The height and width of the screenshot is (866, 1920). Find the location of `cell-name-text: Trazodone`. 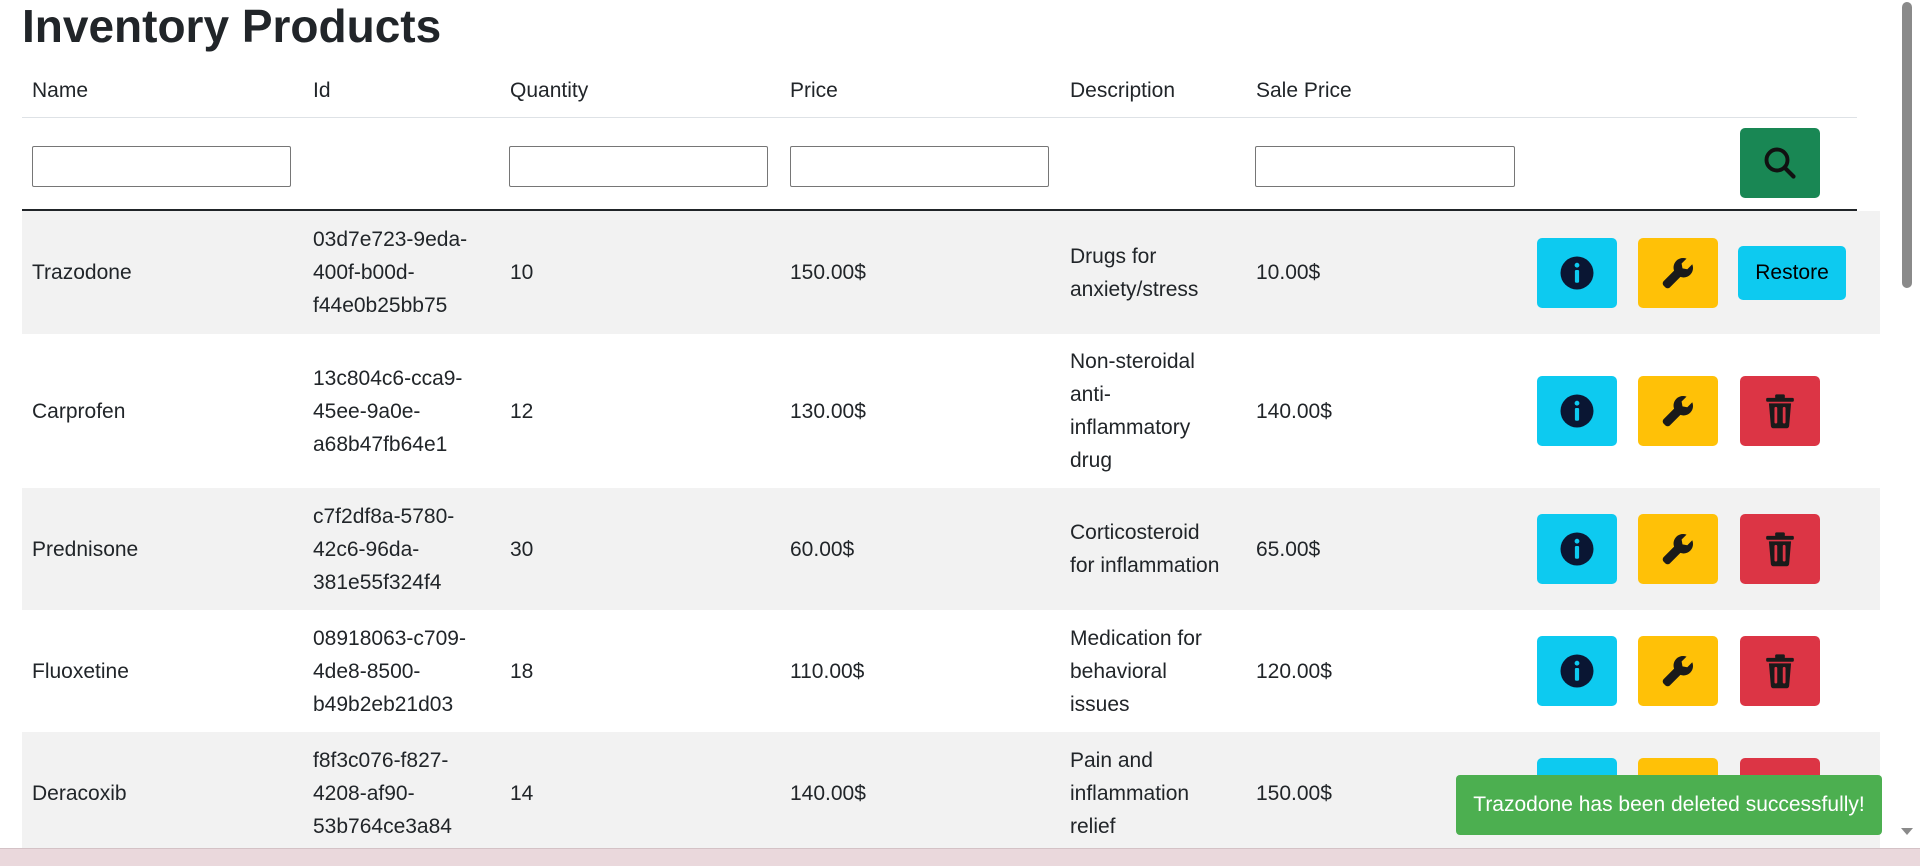

cell-name-text: Trazodone is located at coordinates (82, 272).